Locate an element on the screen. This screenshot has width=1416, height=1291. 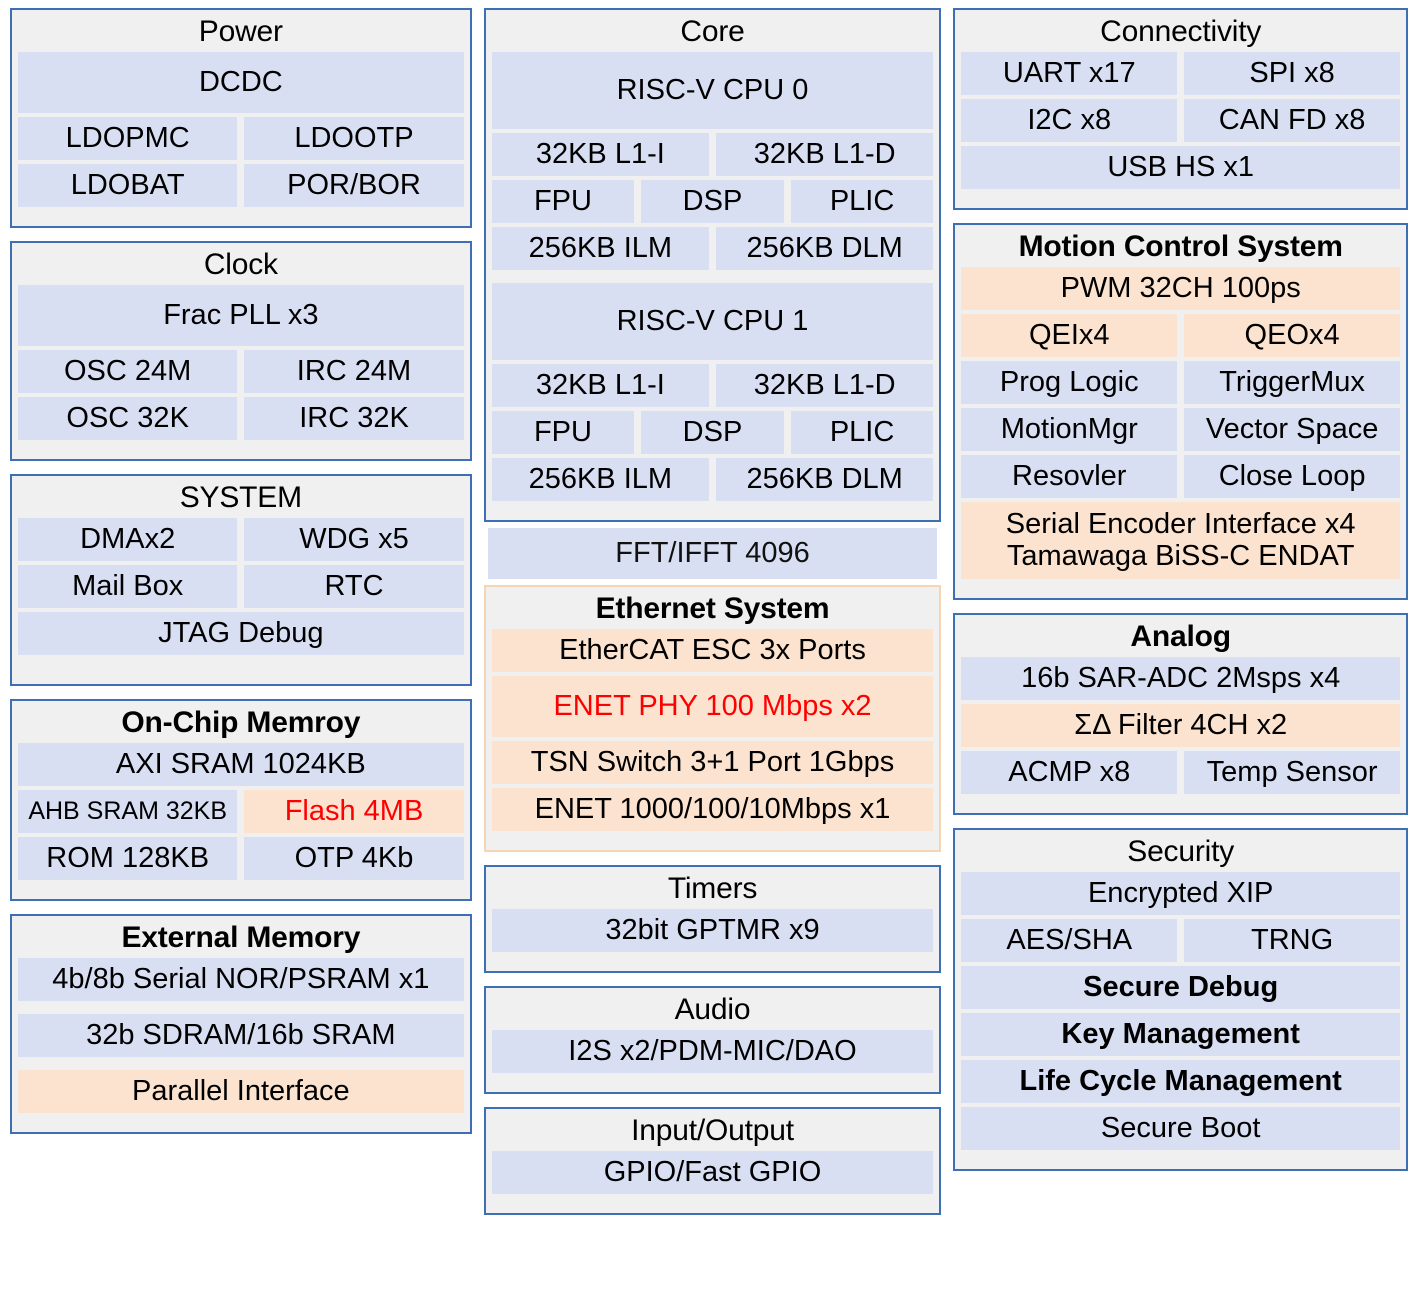
cell-sd-filter: ΣΔ Filter 4CH x2 is located at coordinates (1180, 725).